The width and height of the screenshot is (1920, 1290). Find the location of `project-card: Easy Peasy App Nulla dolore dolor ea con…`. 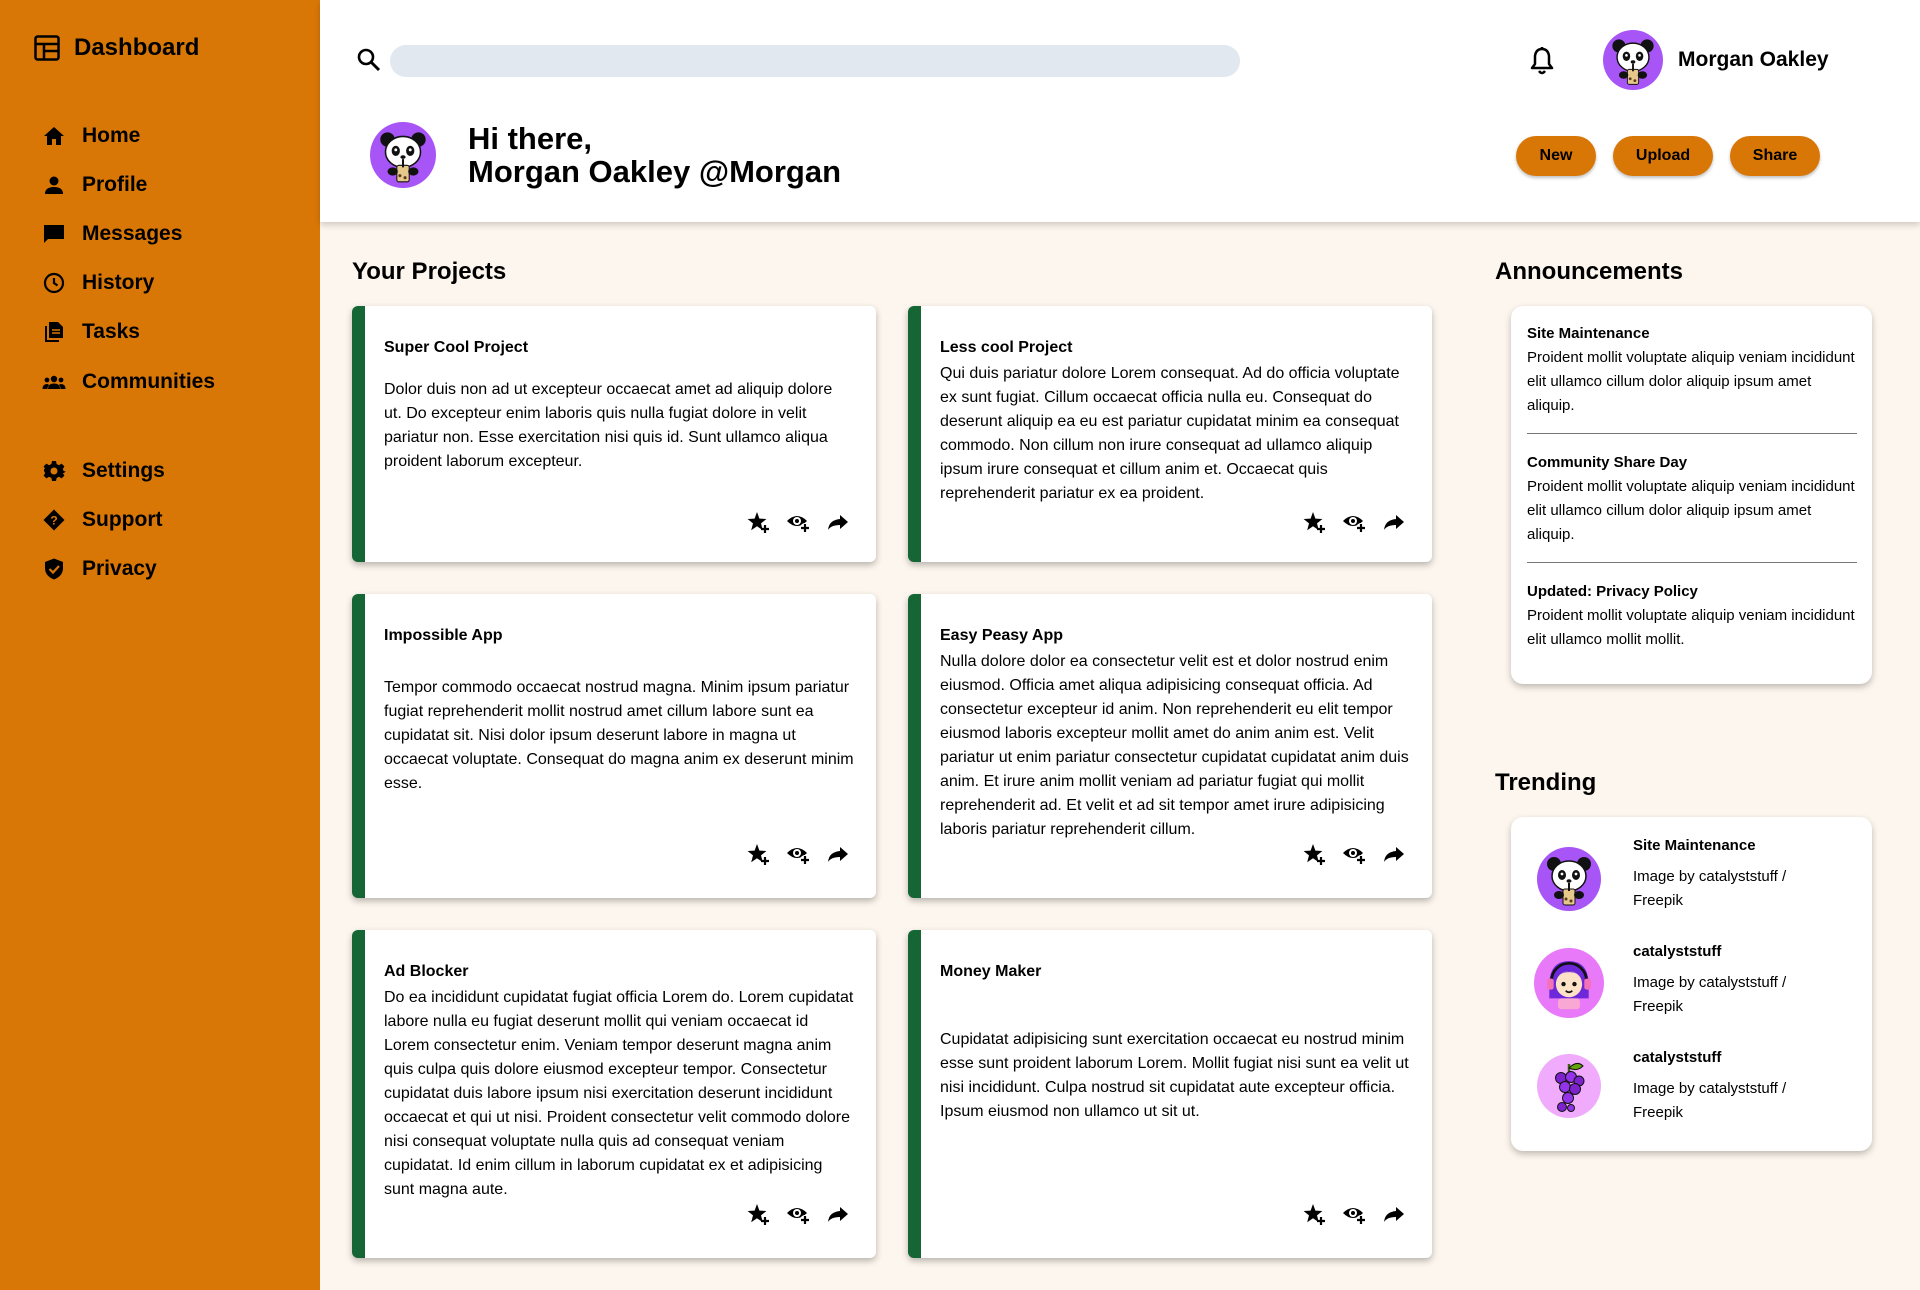

project-card: Easy Peasy App Nulla dolore dolor ea con… is located at coordinates (1170, 746).